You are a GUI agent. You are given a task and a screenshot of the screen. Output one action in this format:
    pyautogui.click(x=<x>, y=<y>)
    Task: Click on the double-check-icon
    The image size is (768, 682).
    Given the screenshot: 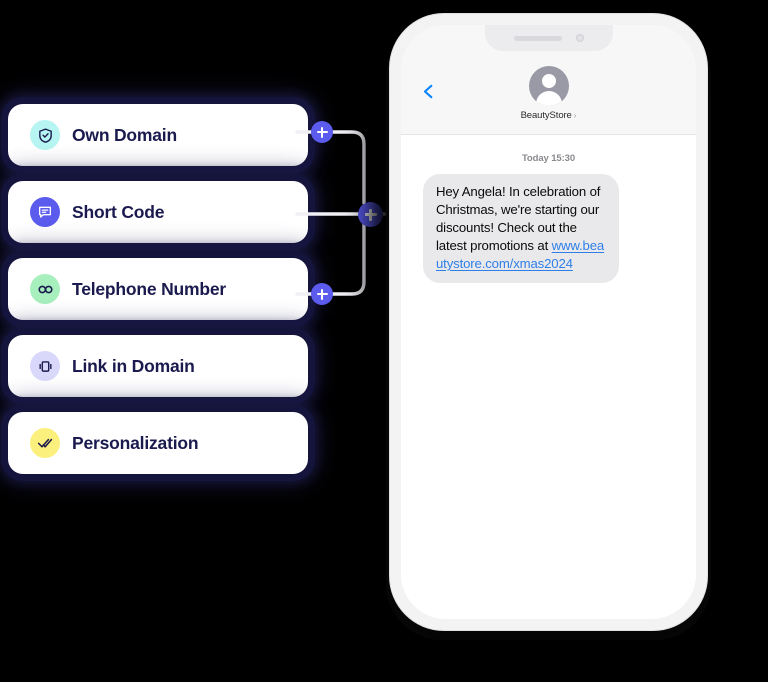 What is the action you would take?
    pyautogui.click(x=45, y=443)
    